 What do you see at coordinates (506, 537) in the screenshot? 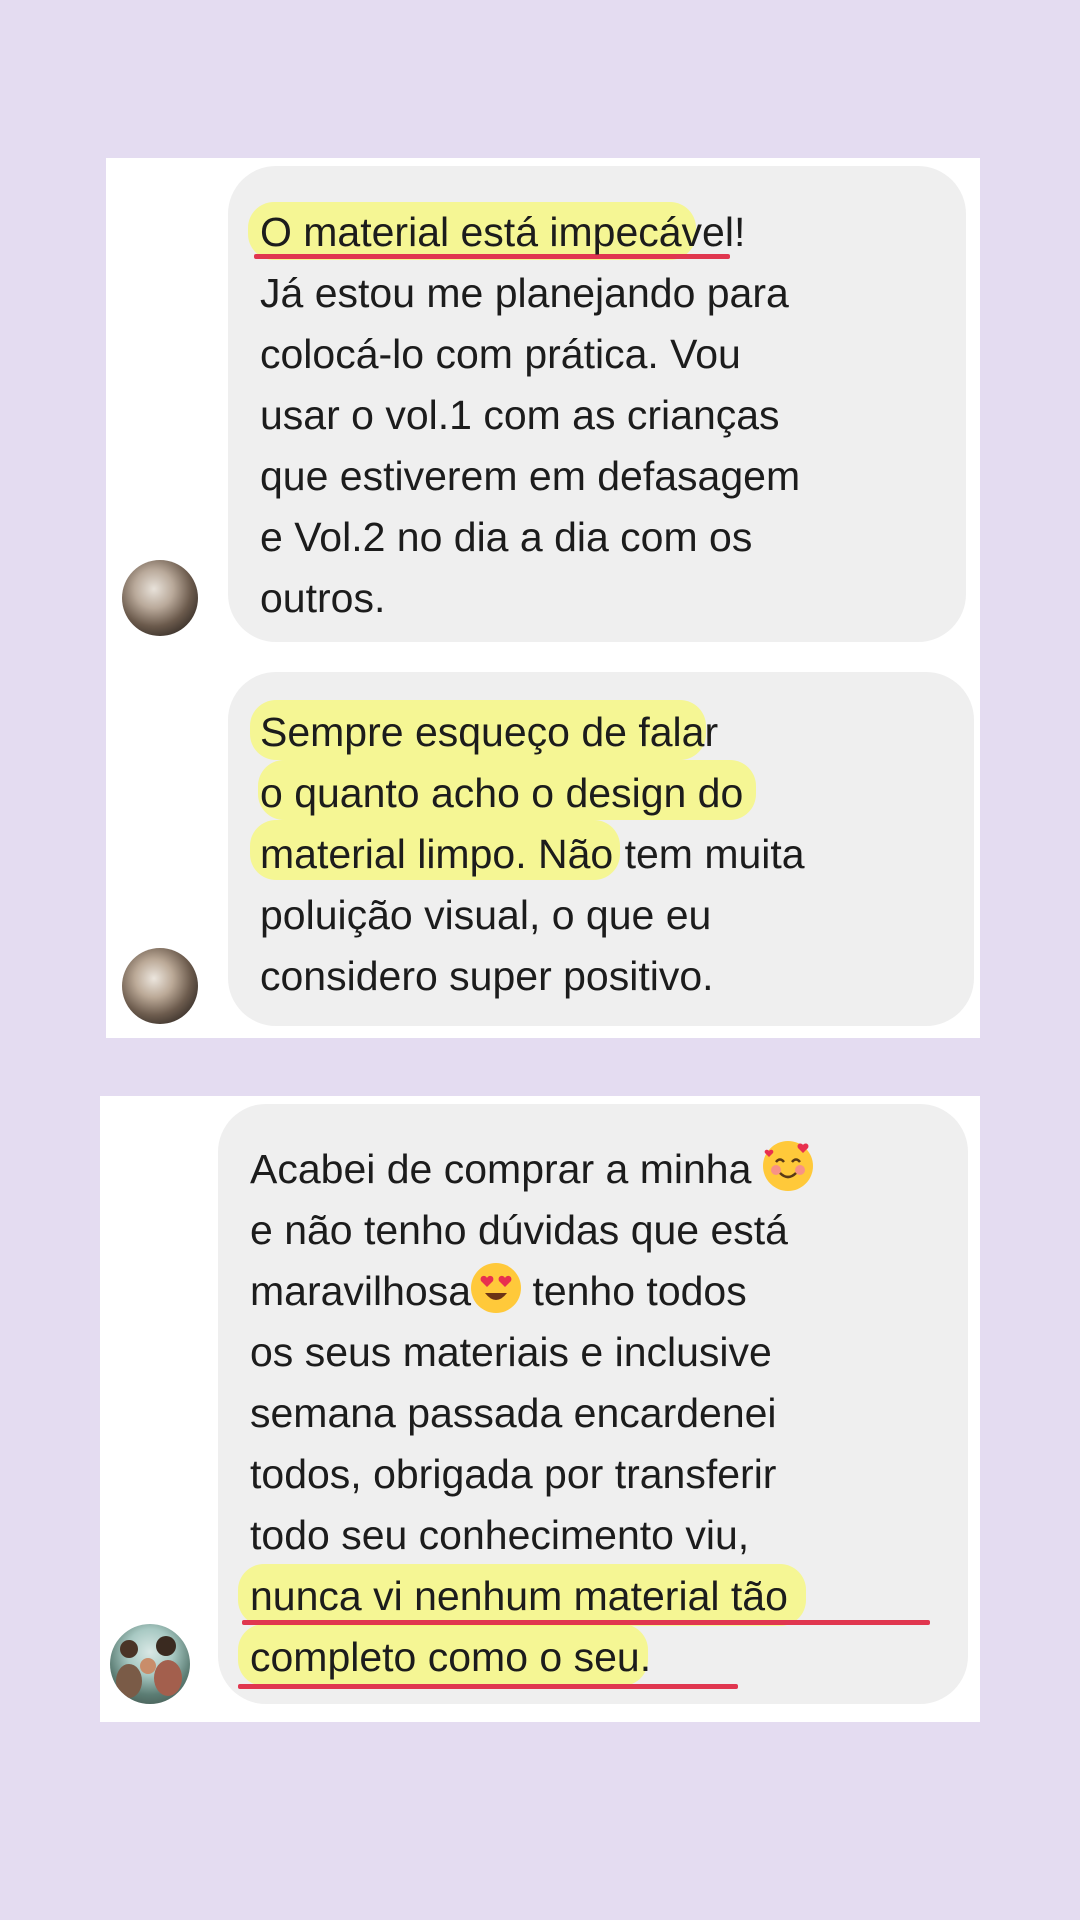
I see `message-line: e Vol.2 no dia a dia com os` at bounding box center [506, 537].